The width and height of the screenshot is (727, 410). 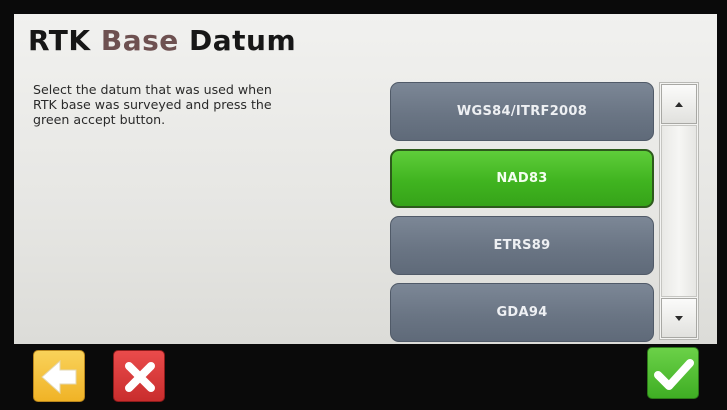 I want to click on arrow-left-icon, so click(x=59, y=377).